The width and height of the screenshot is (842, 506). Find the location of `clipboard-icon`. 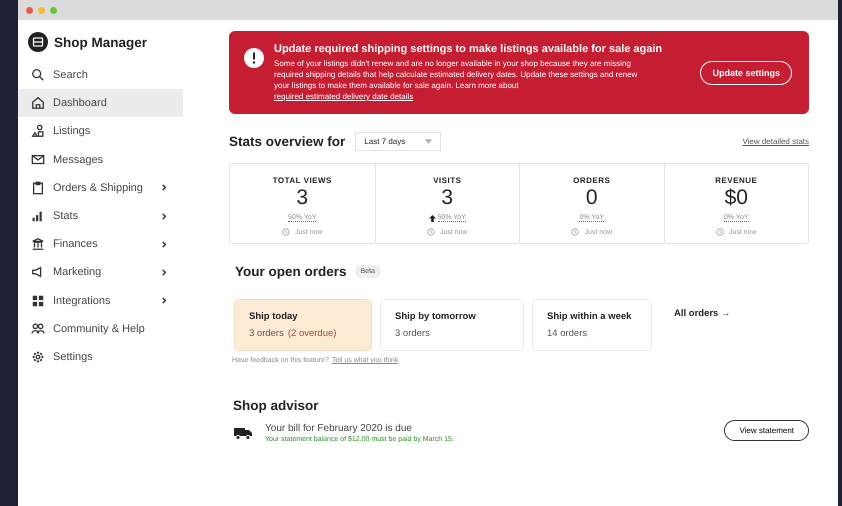

clipboard-icon is located at coordinates (38, 187).